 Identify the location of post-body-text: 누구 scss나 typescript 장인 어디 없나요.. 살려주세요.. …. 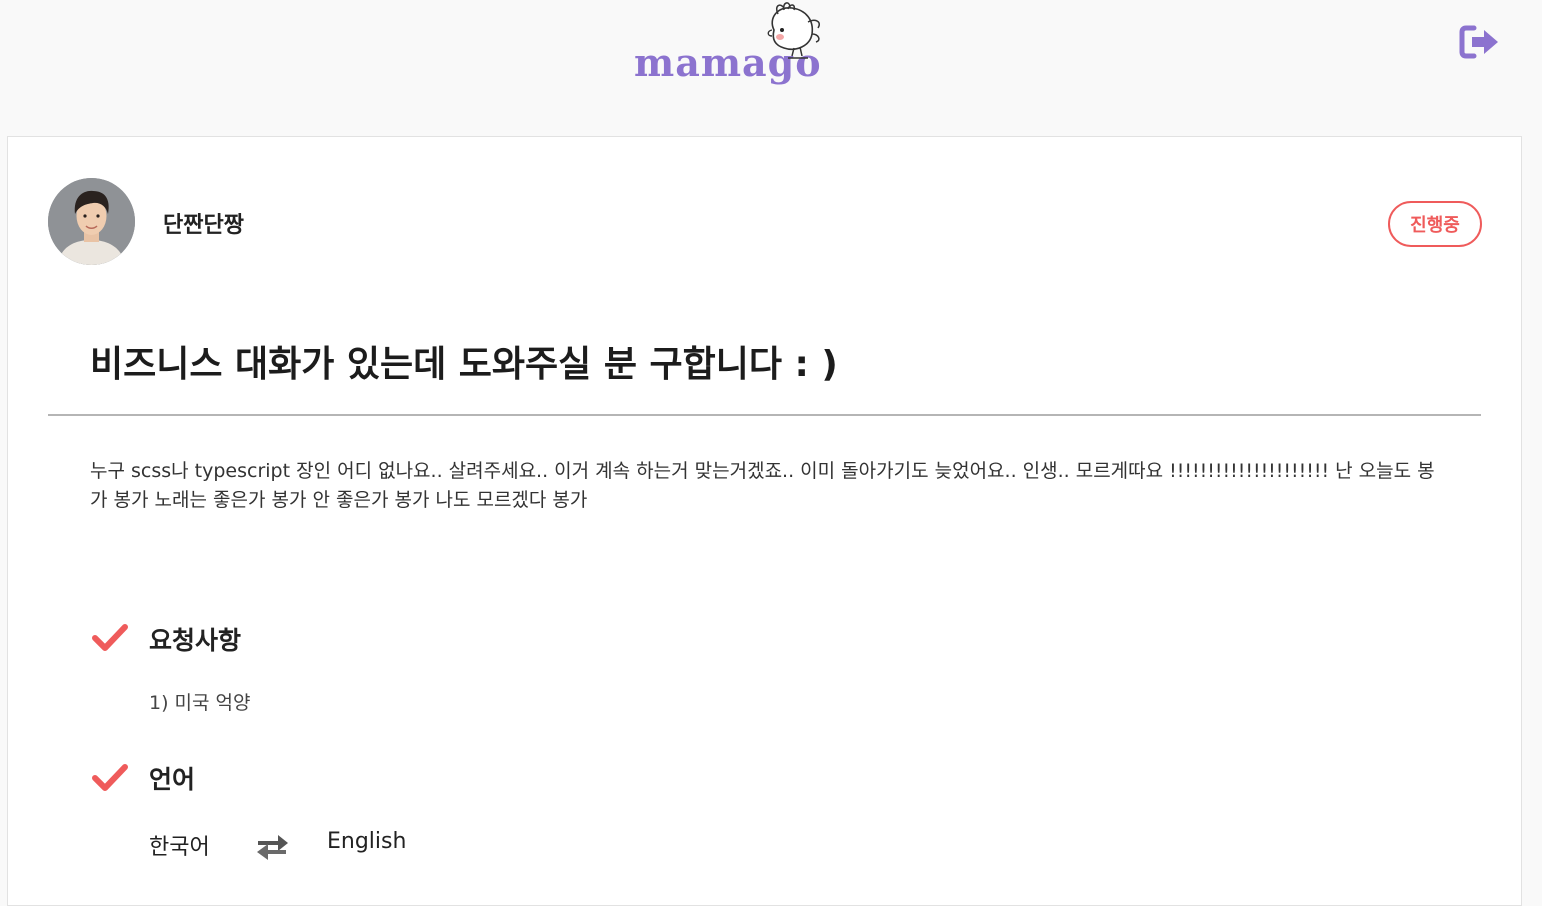
(762, 485).